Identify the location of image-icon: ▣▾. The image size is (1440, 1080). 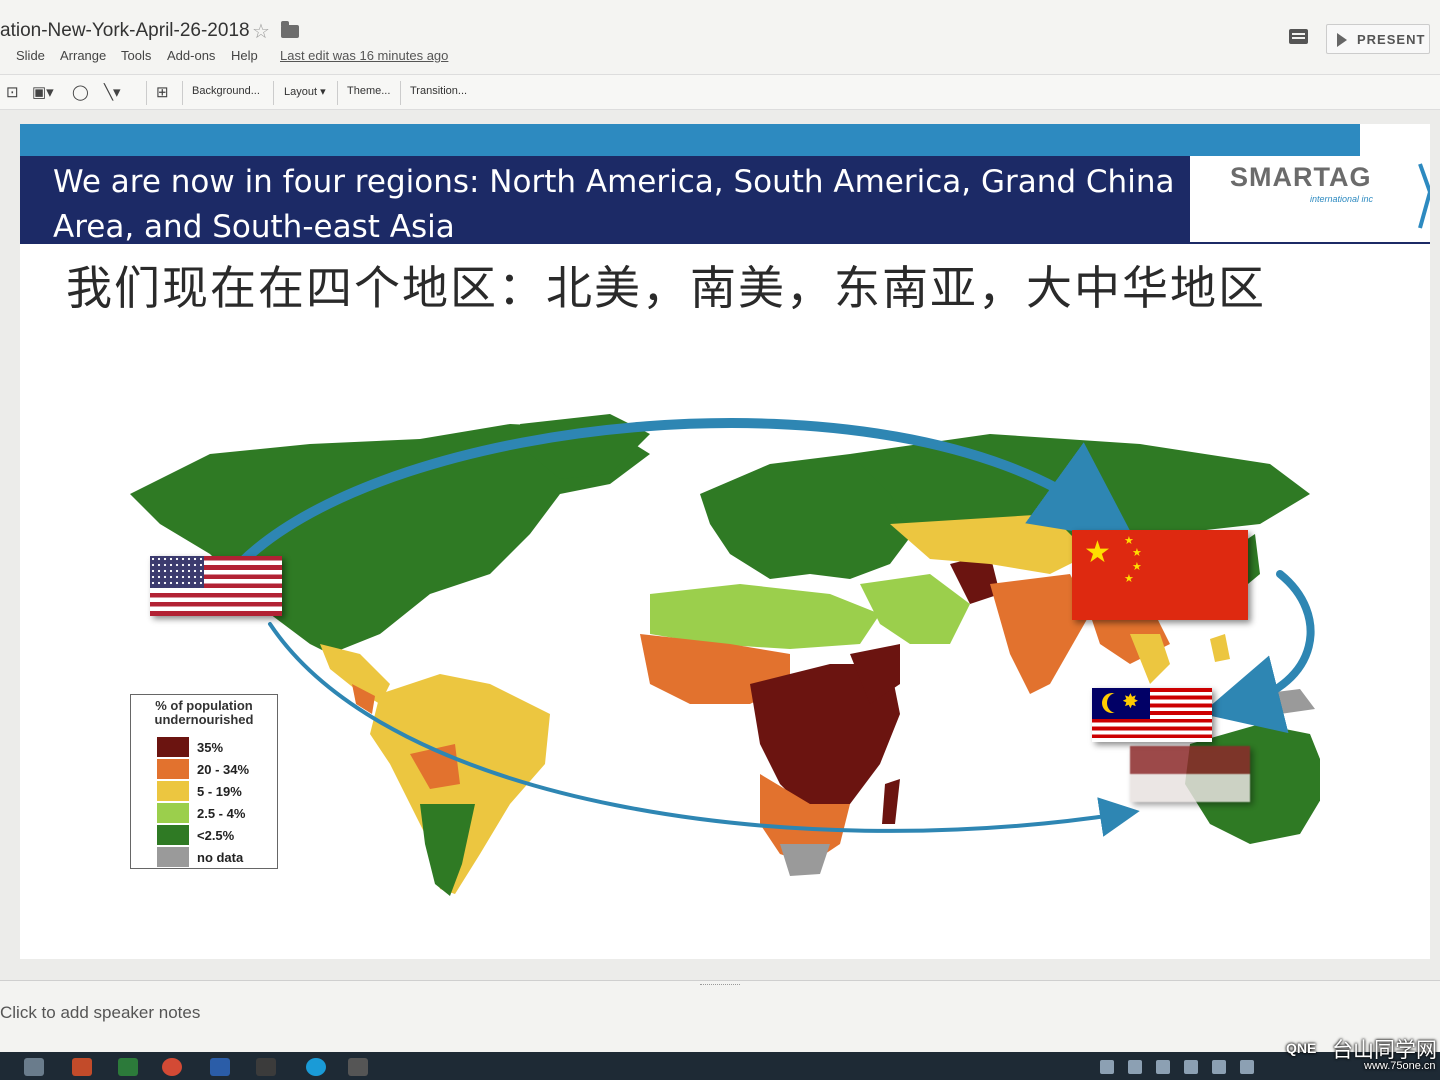
(43, 93).